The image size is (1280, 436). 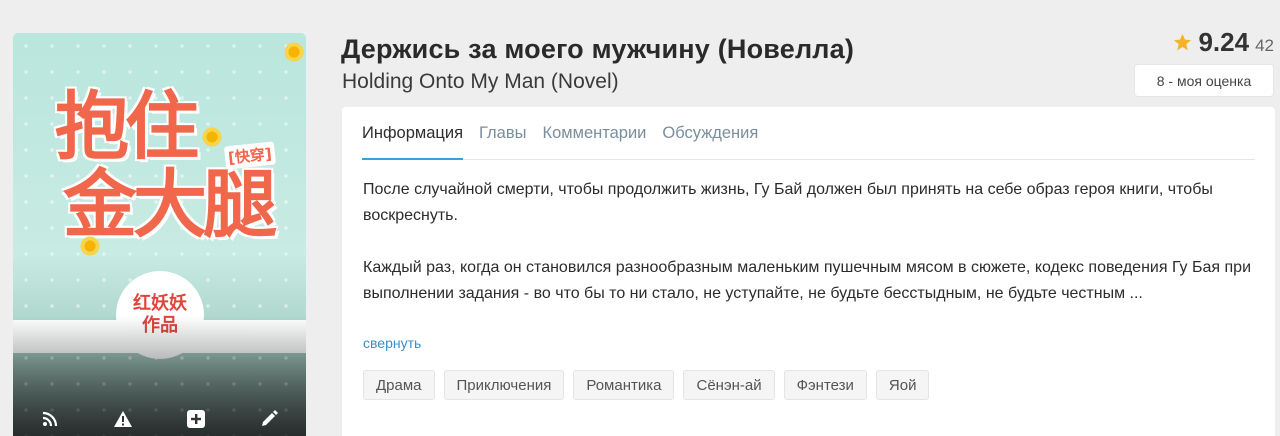 What do you see at coordinates (624, 385) in the screenshot?
I see `tag-romance: Романтика` at bounding box center [624, 385].